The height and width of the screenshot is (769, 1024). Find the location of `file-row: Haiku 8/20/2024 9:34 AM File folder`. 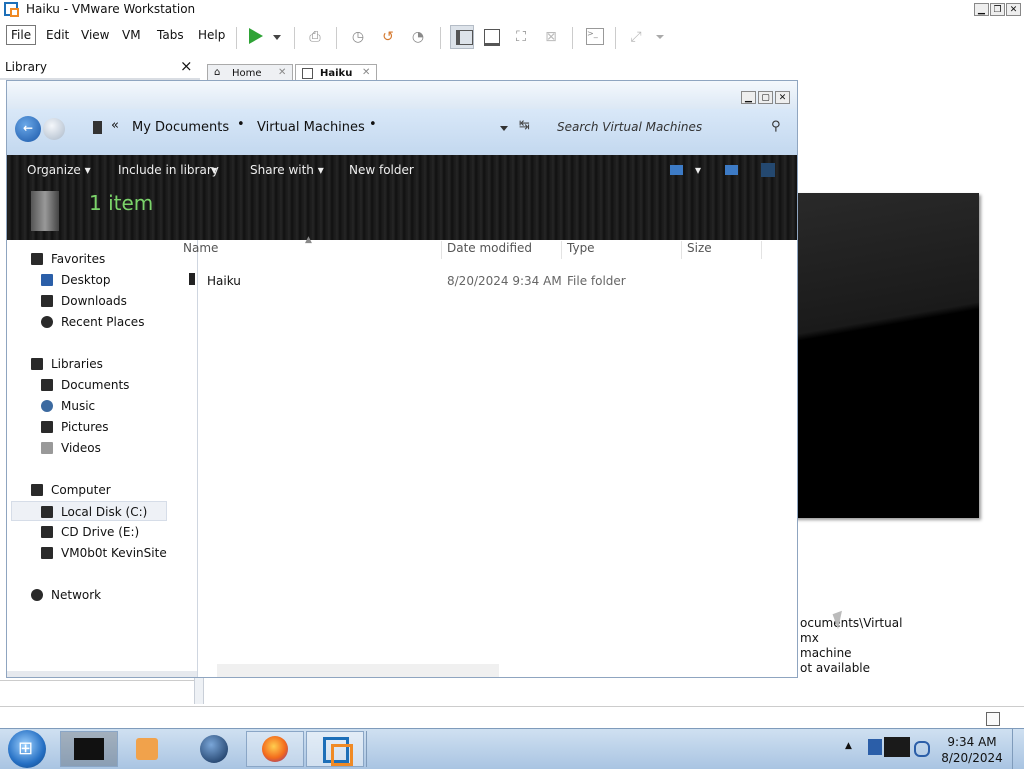

file-row: Haiku 8/20/2024 9:34 AM File folder is located at coordinates (487, 281).